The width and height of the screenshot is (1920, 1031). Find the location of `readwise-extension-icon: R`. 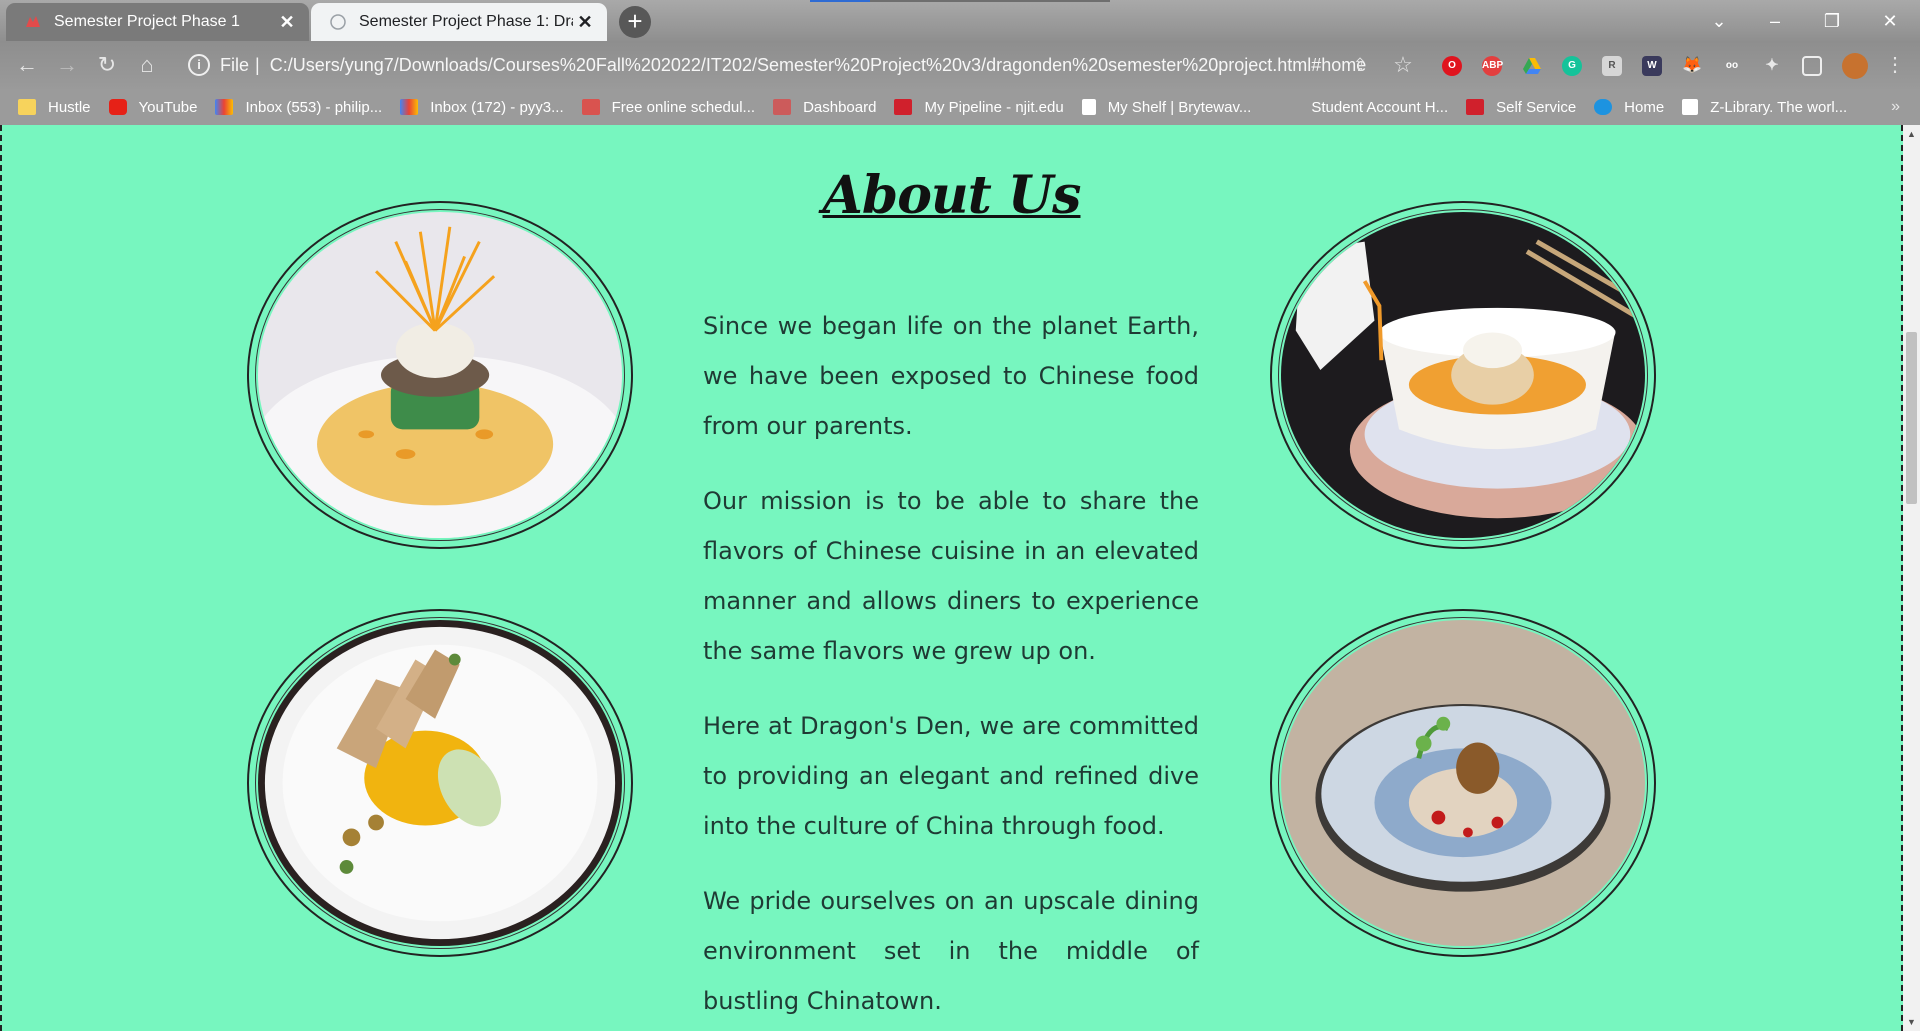

readwise-extension-icon: R is located at coordinates (1612, 66).